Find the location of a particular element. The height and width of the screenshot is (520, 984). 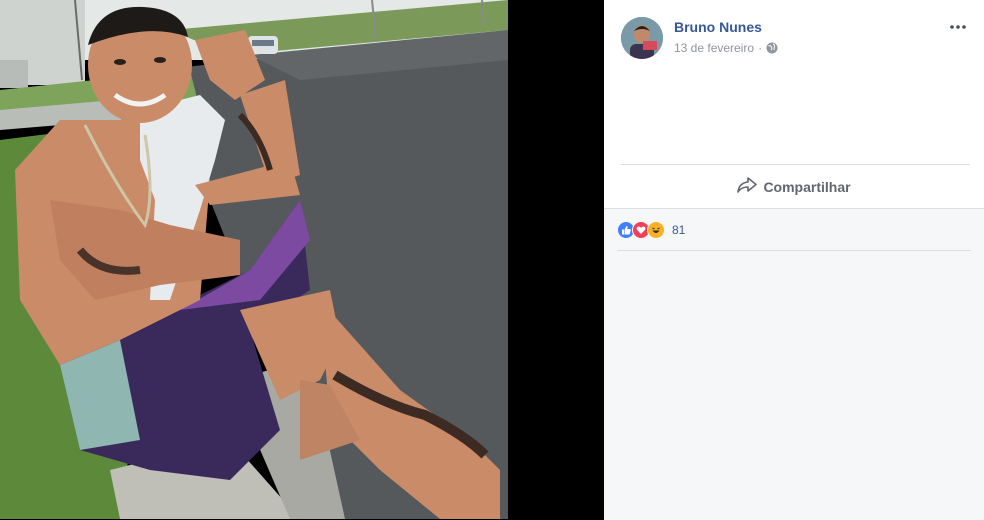

more-options-icon is located at coordinates (958, 27).